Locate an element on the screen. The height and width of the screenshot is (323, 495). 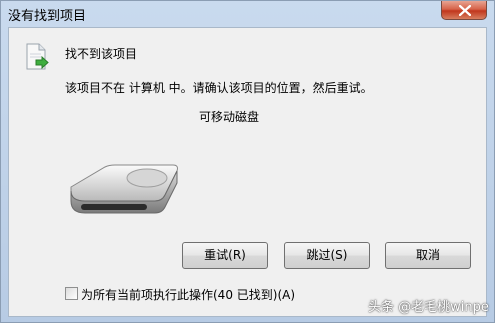
retry-button: 重试(R) is located at coordinates (225, 255).